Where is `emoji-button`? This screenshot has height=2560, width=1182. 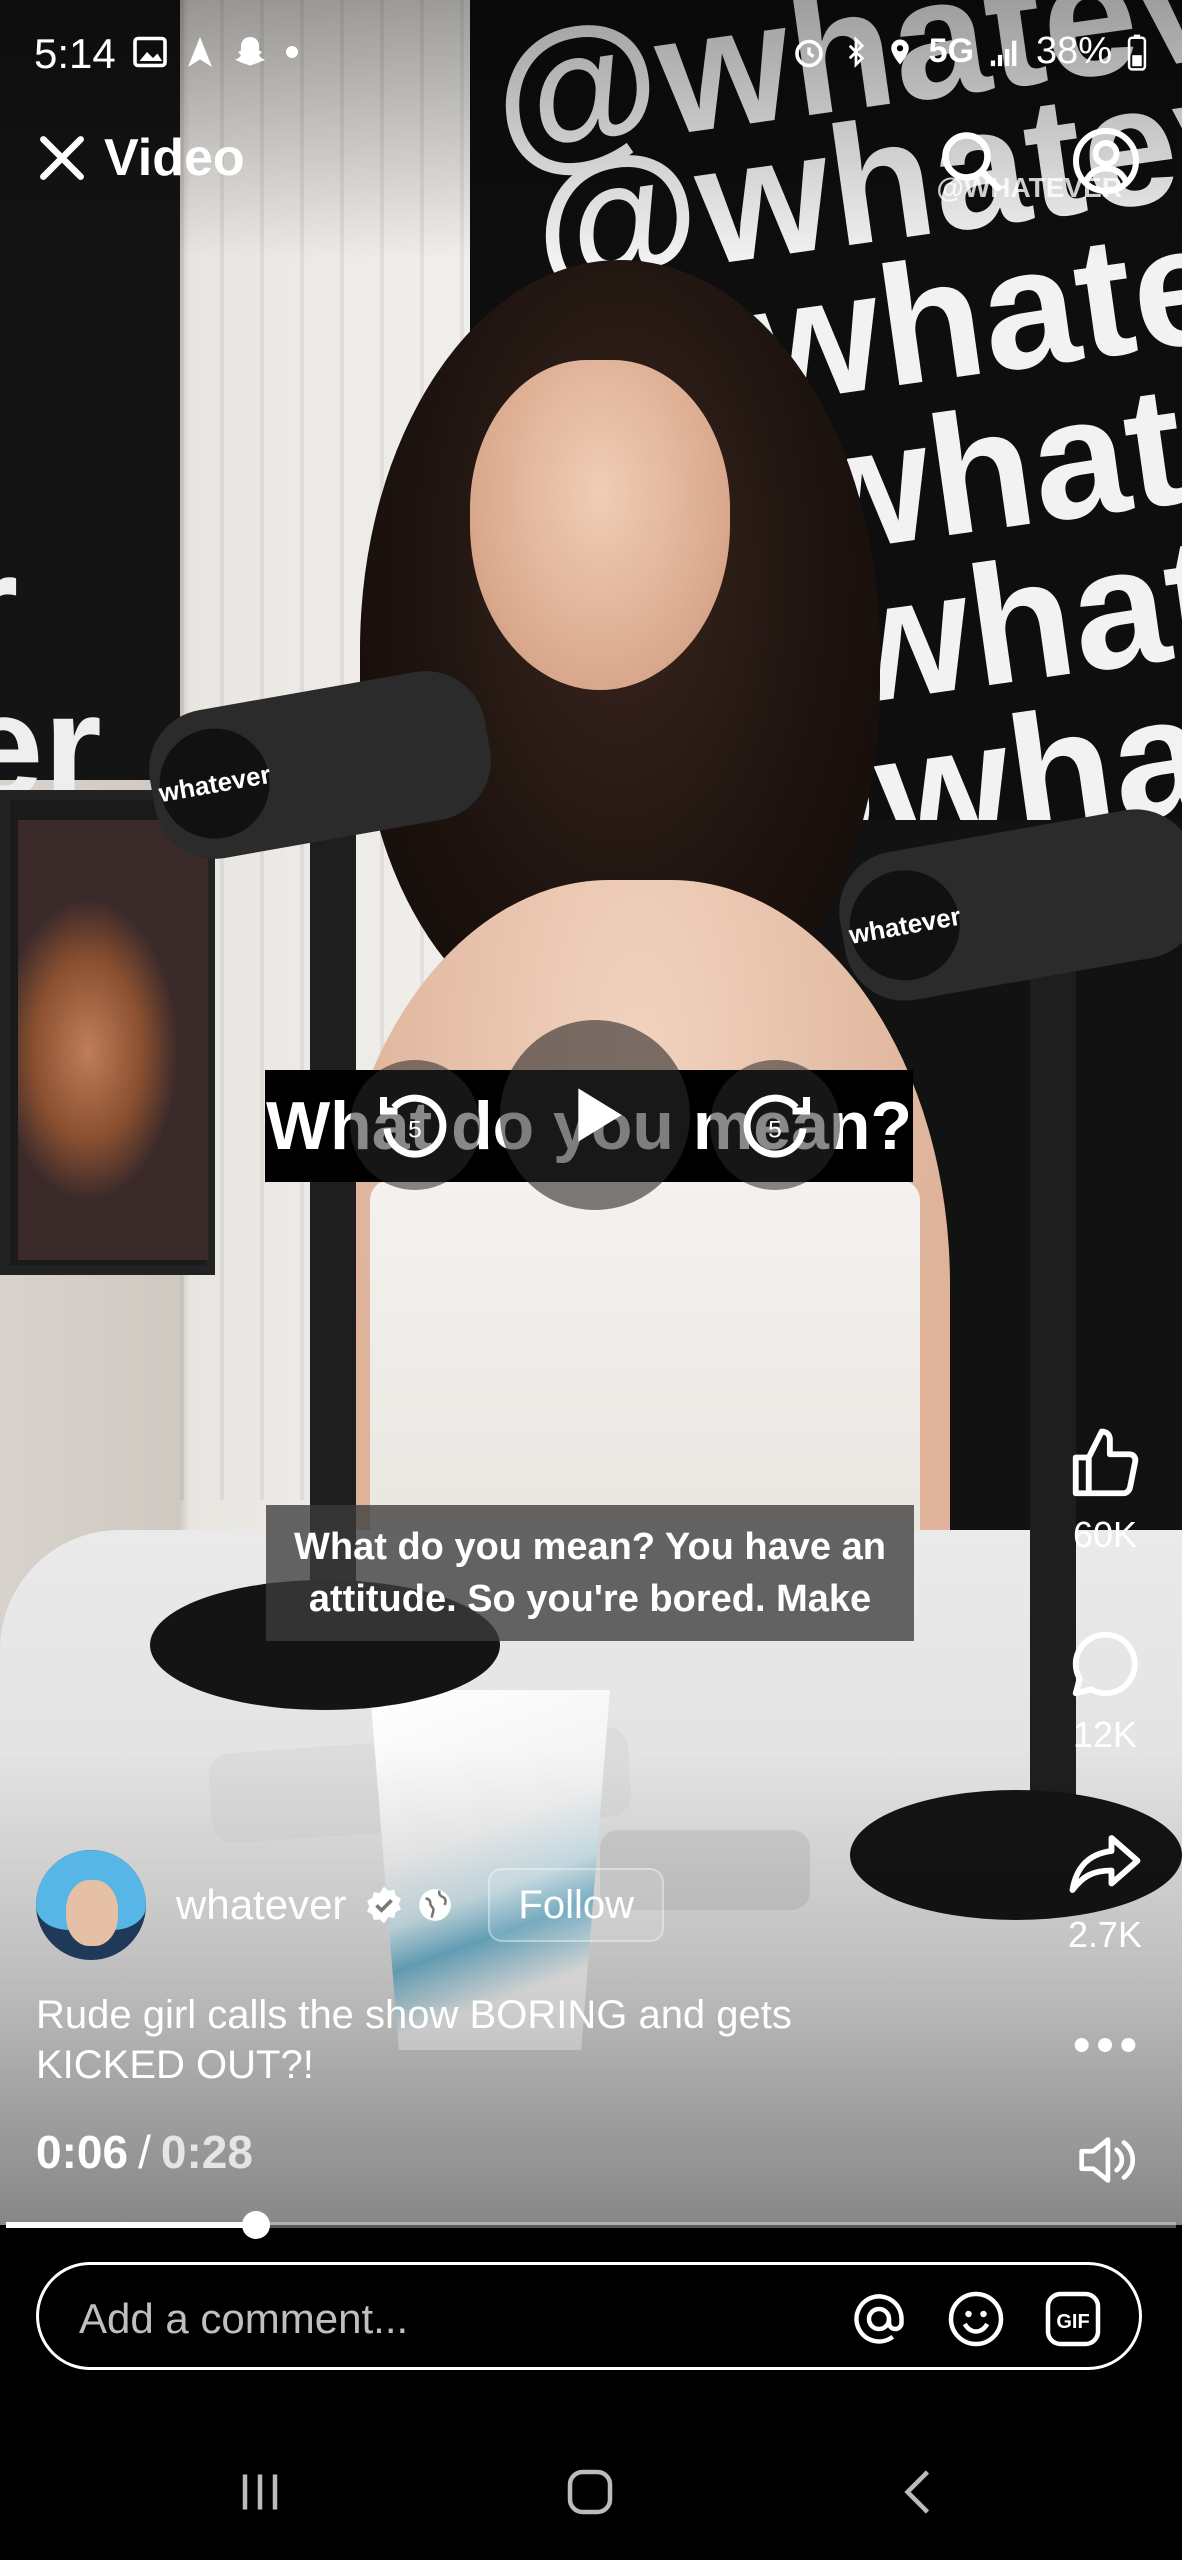 emoji-button is located at coordinates (976, 2321).